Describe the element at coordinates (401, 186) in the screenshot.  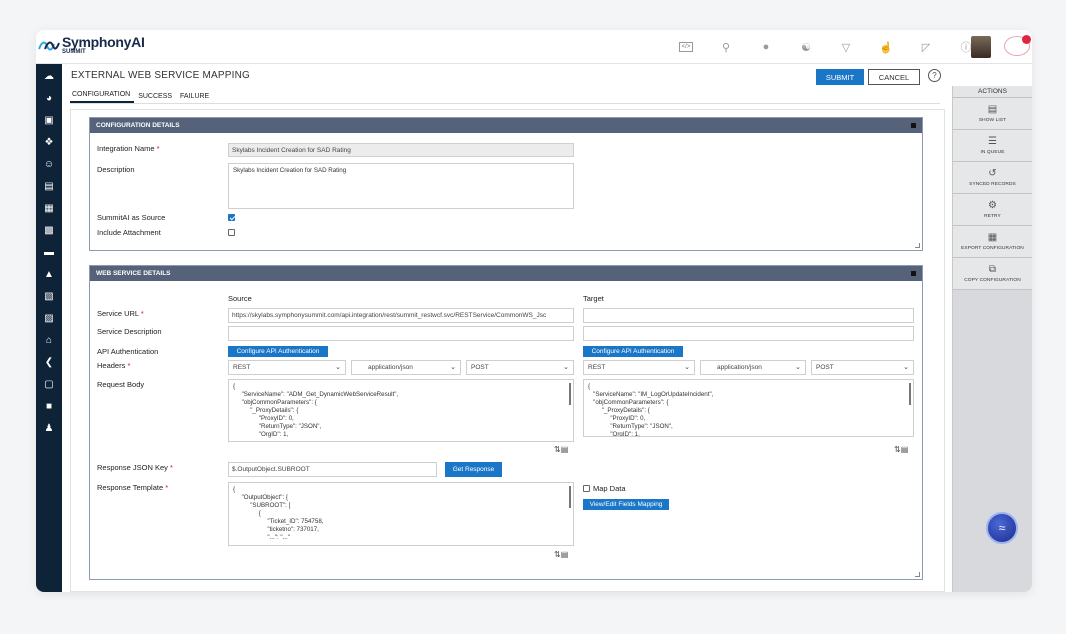
I see `description-field: Skylabs Incident Creation for SAD Rating` at that location.